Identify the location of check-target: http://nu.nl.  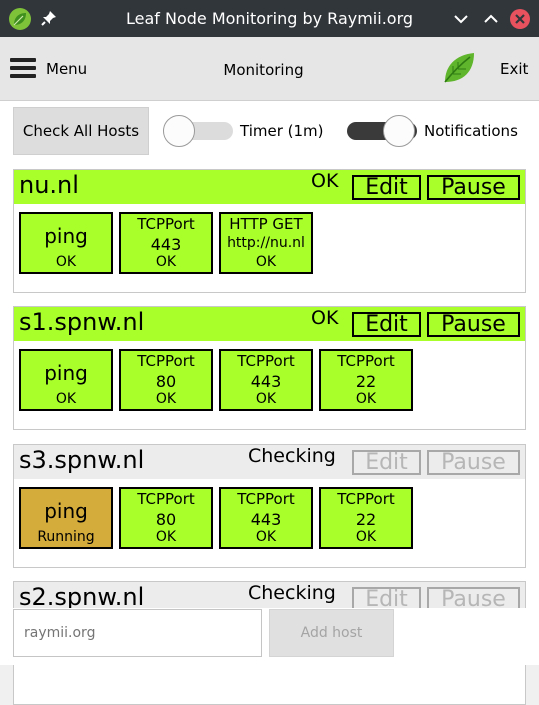
(266, 243).